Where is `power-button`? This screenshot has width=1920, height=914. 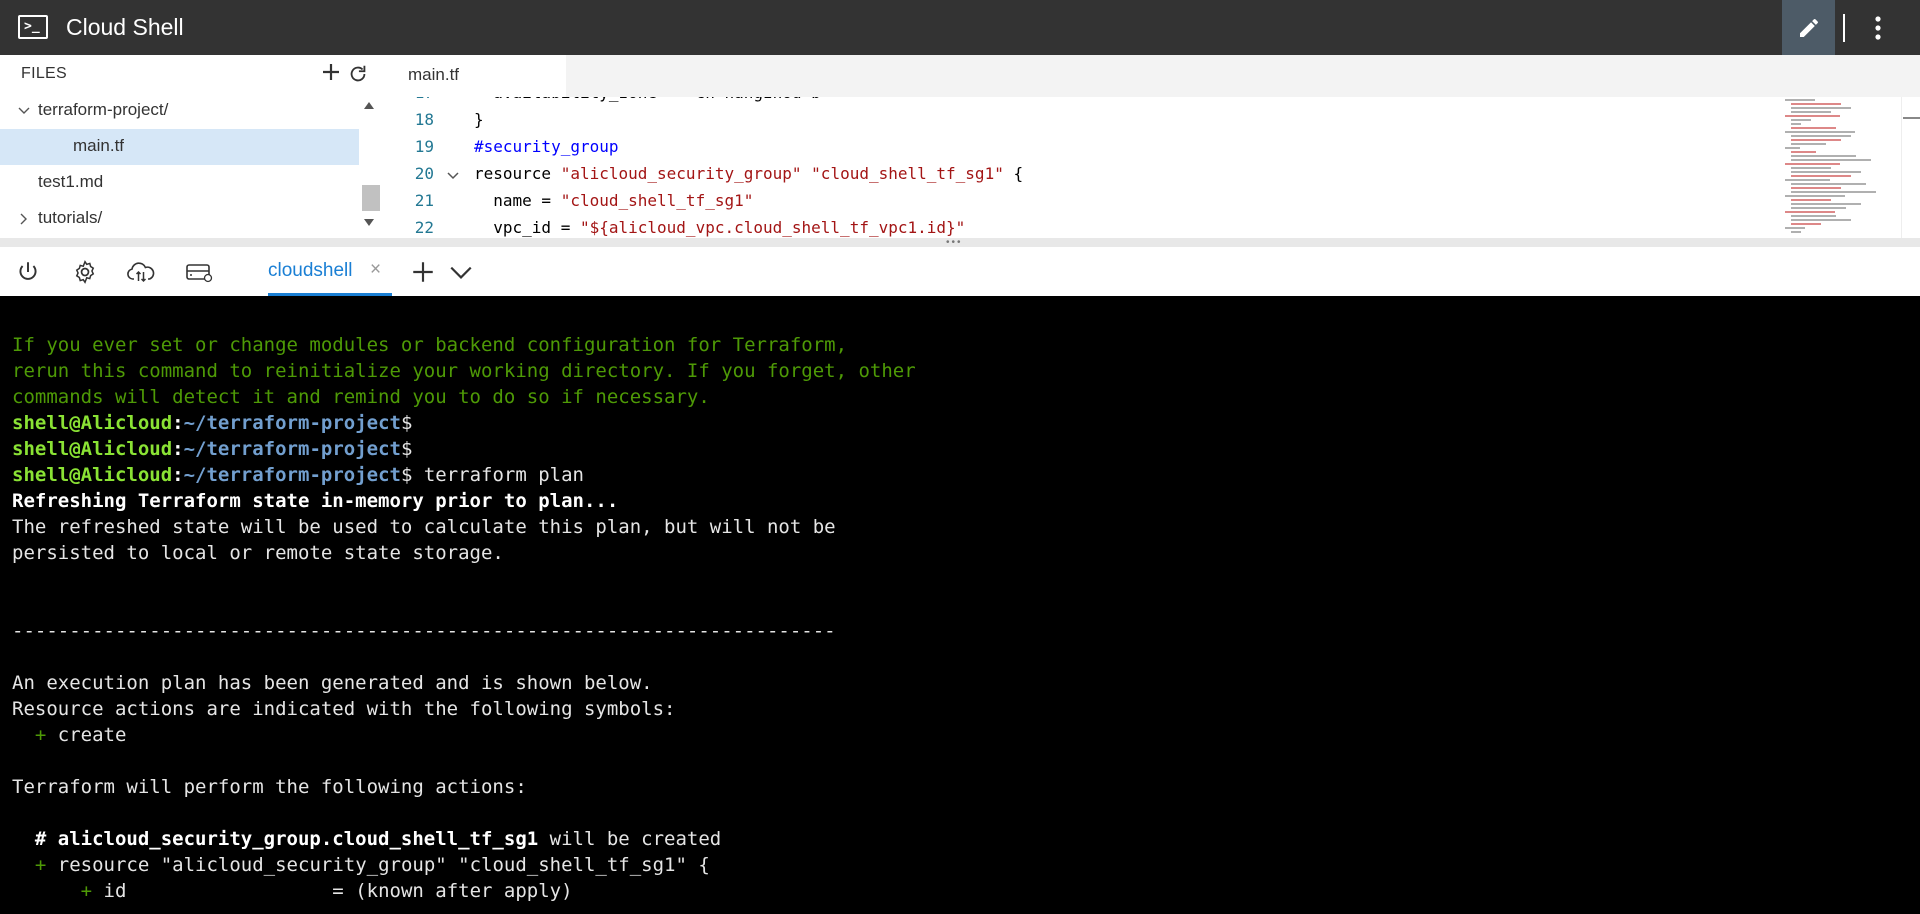 power-button is located at coordinates (28, 272).